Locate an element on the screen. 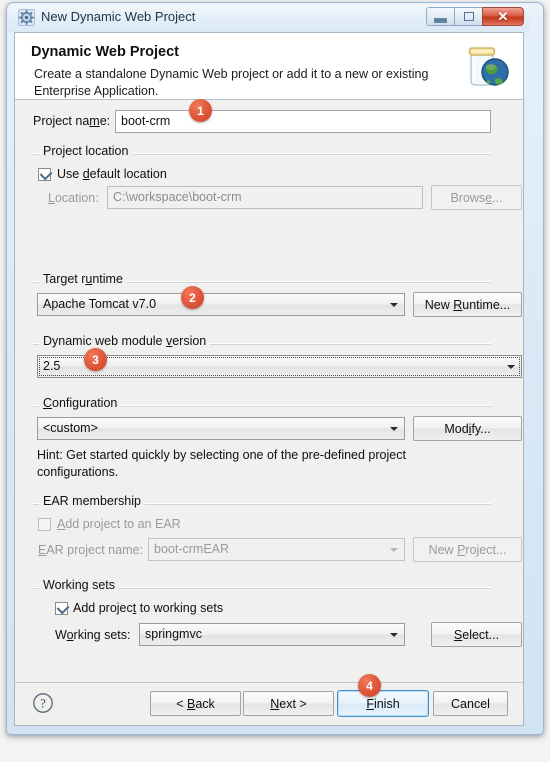 Image resolution: width=550 pixels, height=762 pixels. ear-membership-legend: EAR membership is located at coordinates (92, 501).